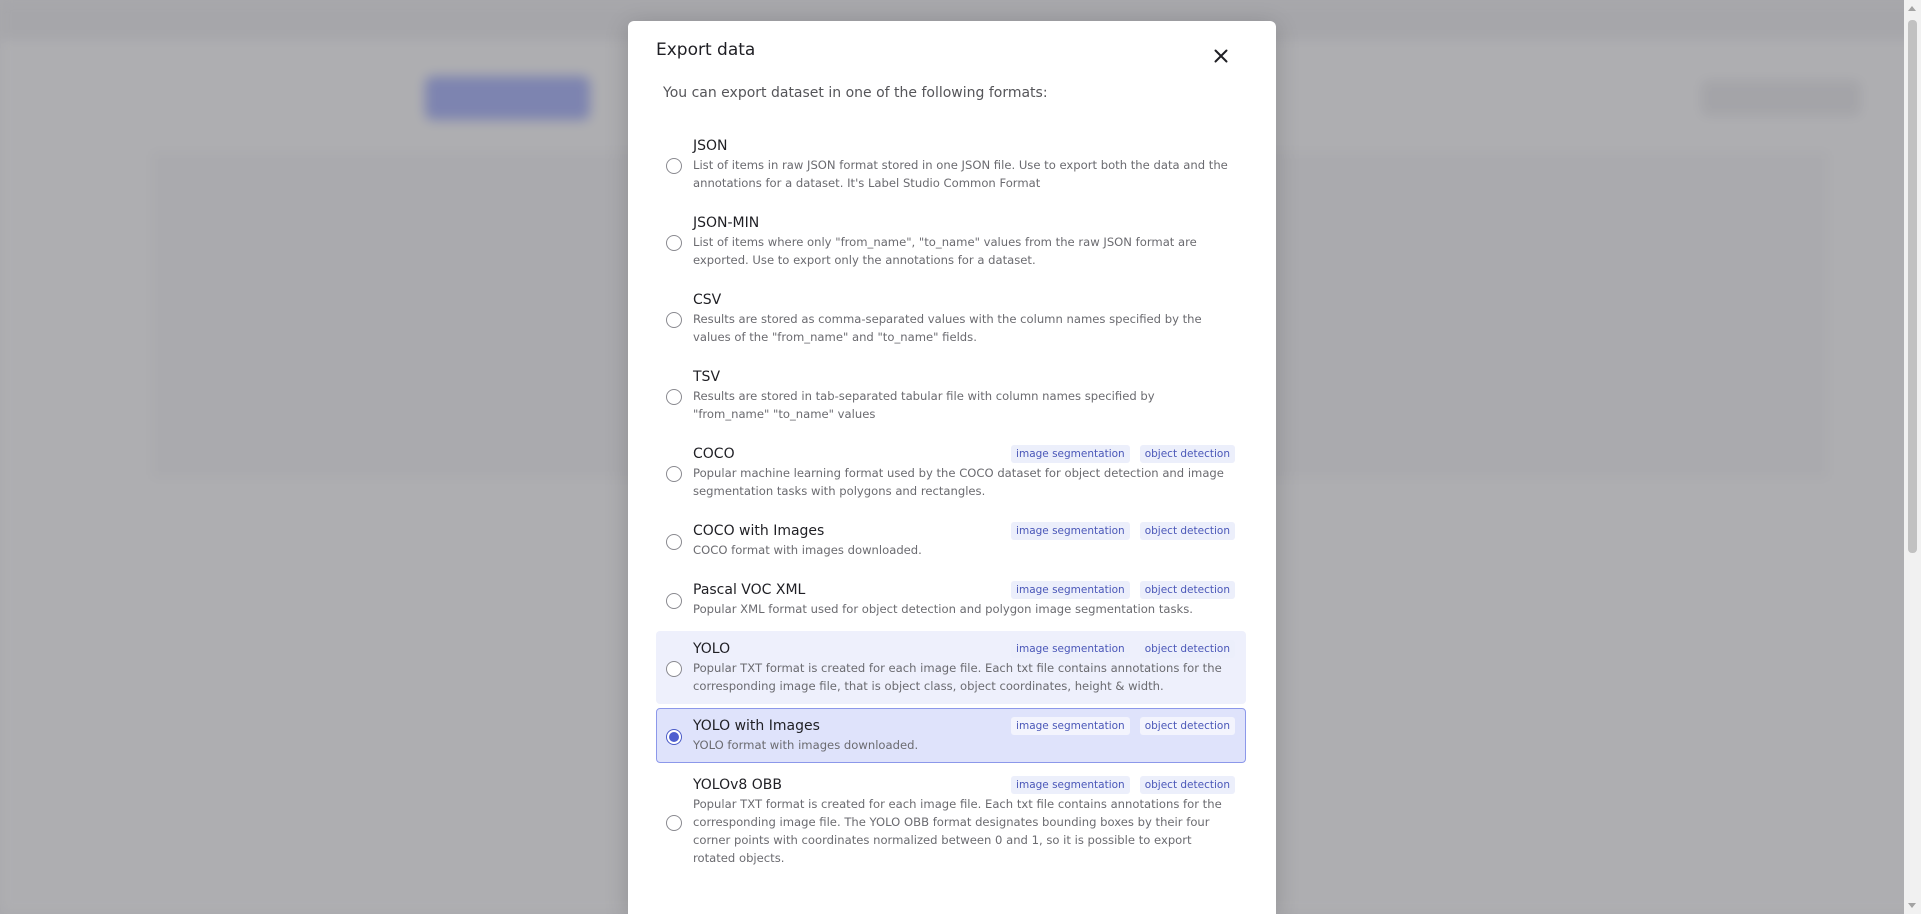 This screenshot has height=914, width=1921. What do you see at coordinates (714, 454) in the screenshot?
I see `format-title: COCO` at bounding box center [714, 454].